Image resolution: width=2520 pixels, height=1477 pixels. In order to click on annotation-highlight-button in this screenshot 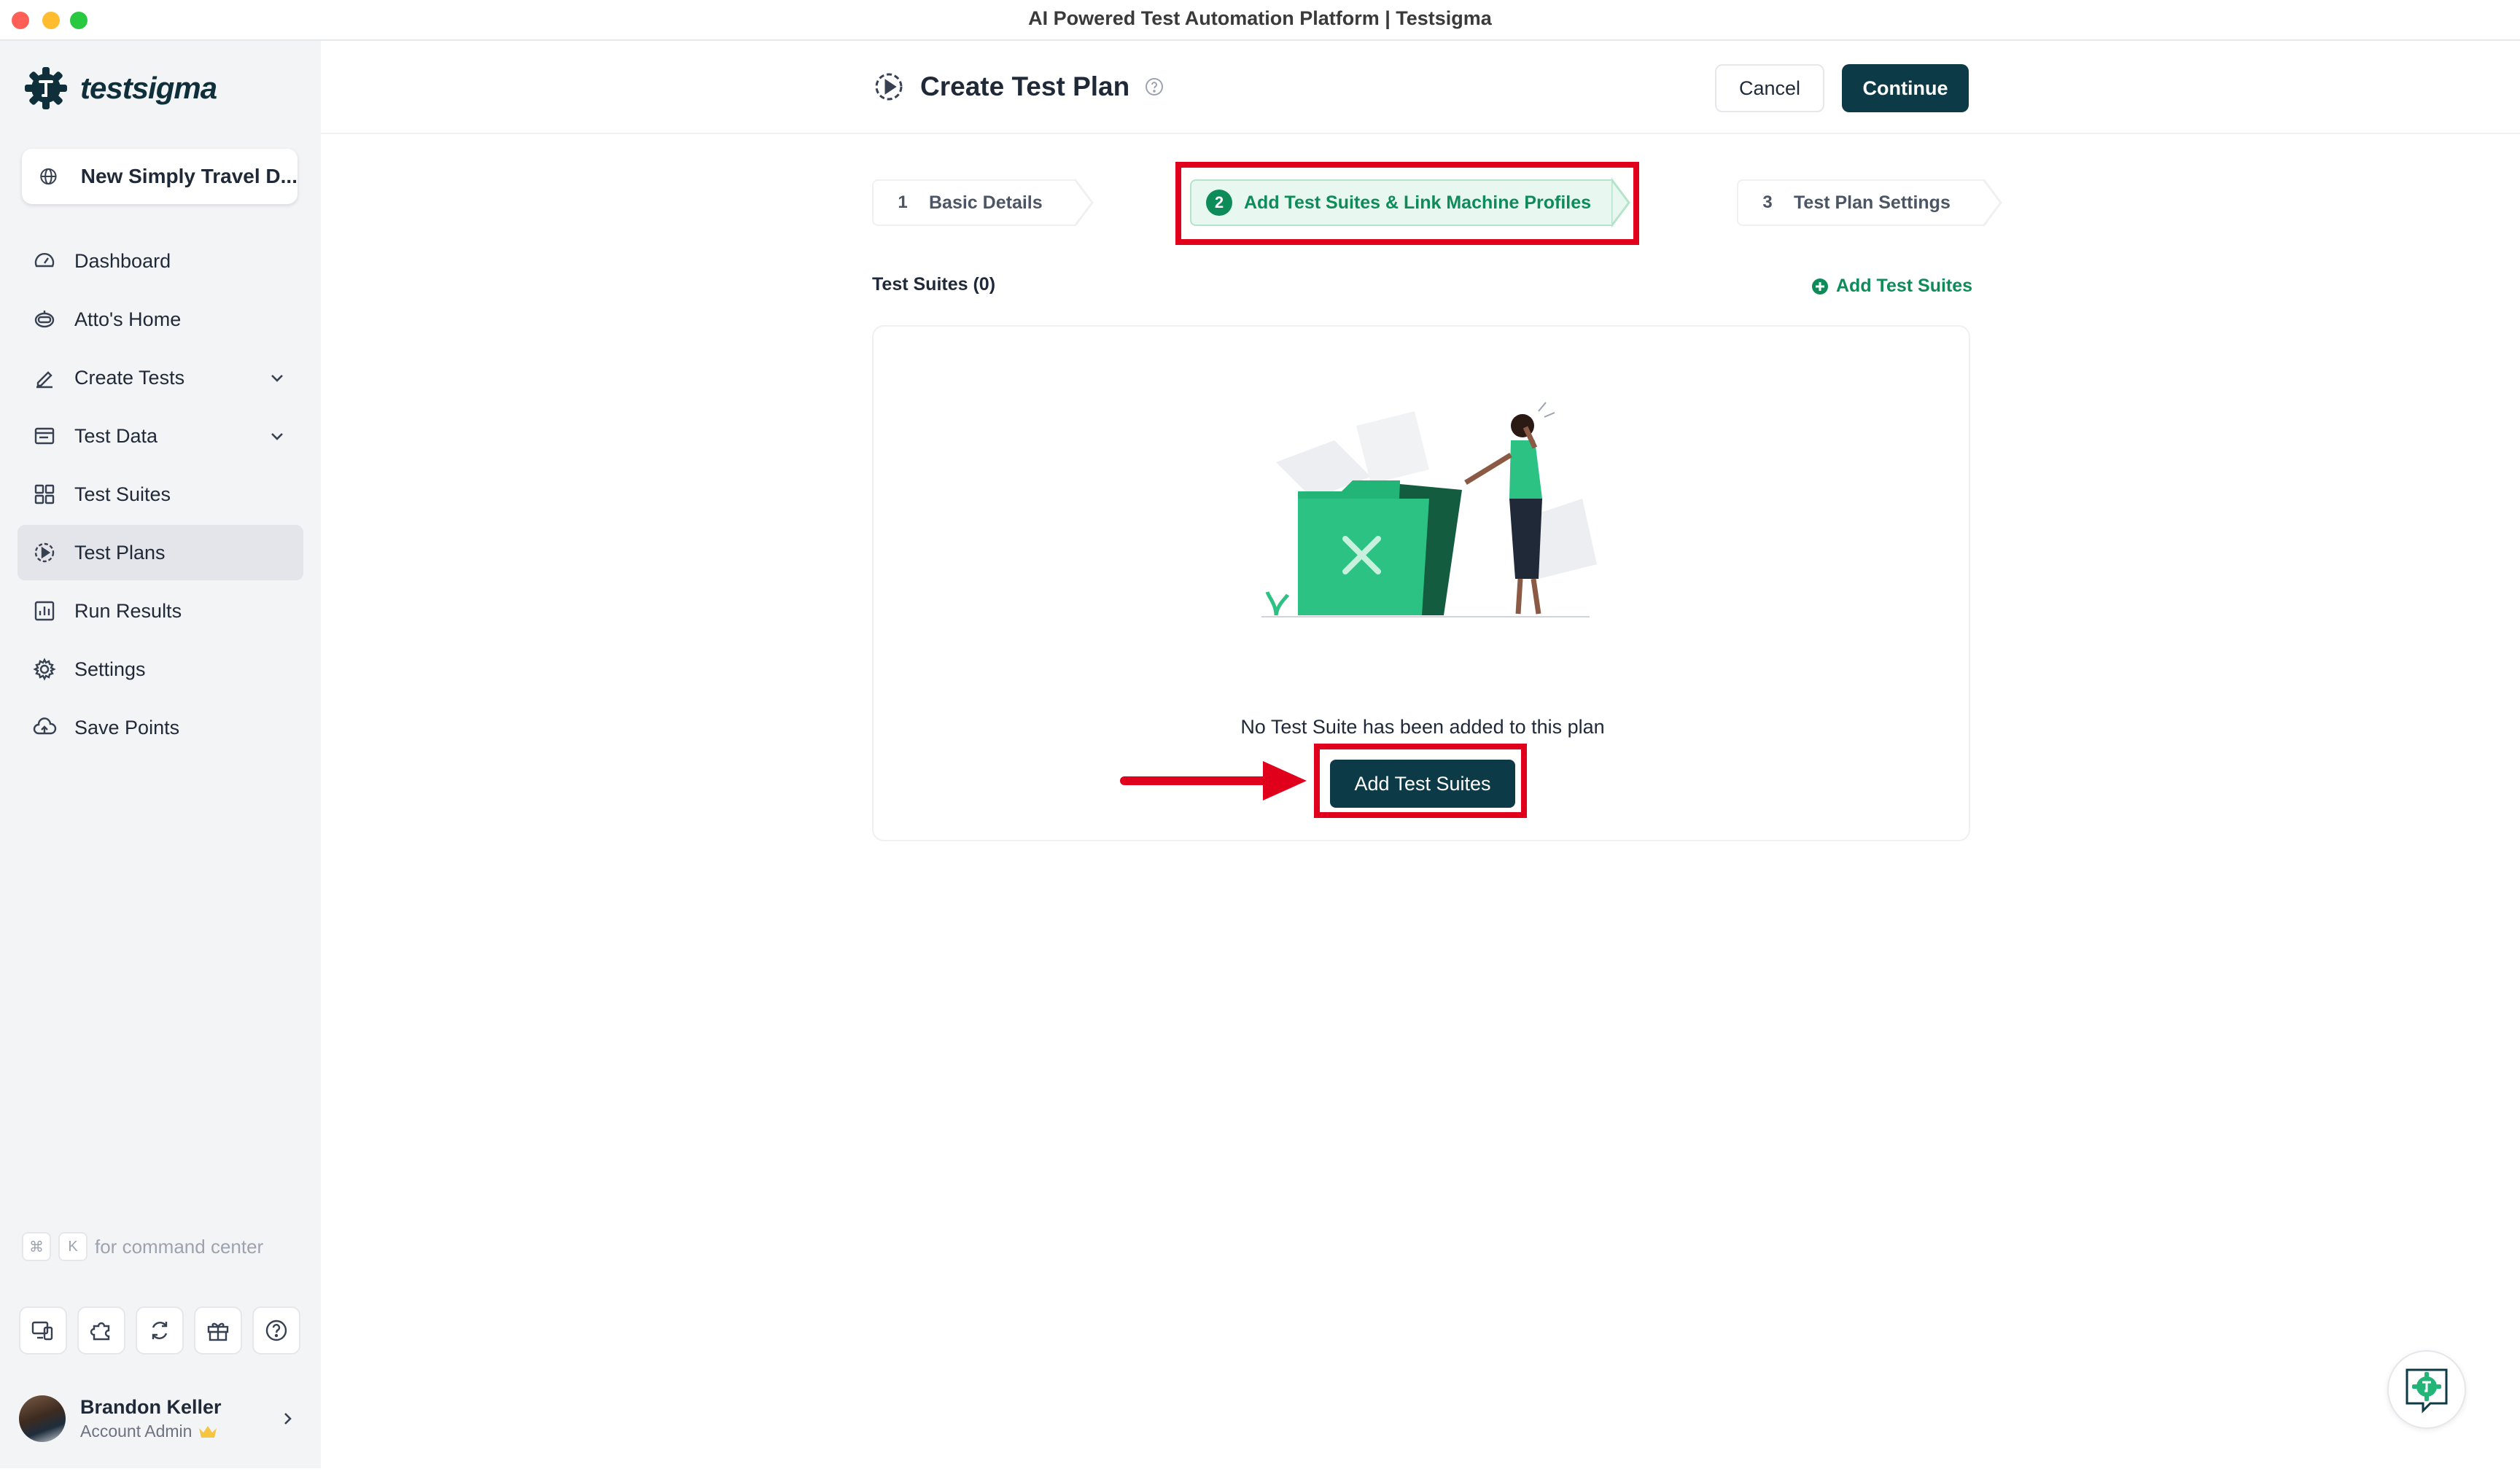, I will do `click(1420, 781)`.